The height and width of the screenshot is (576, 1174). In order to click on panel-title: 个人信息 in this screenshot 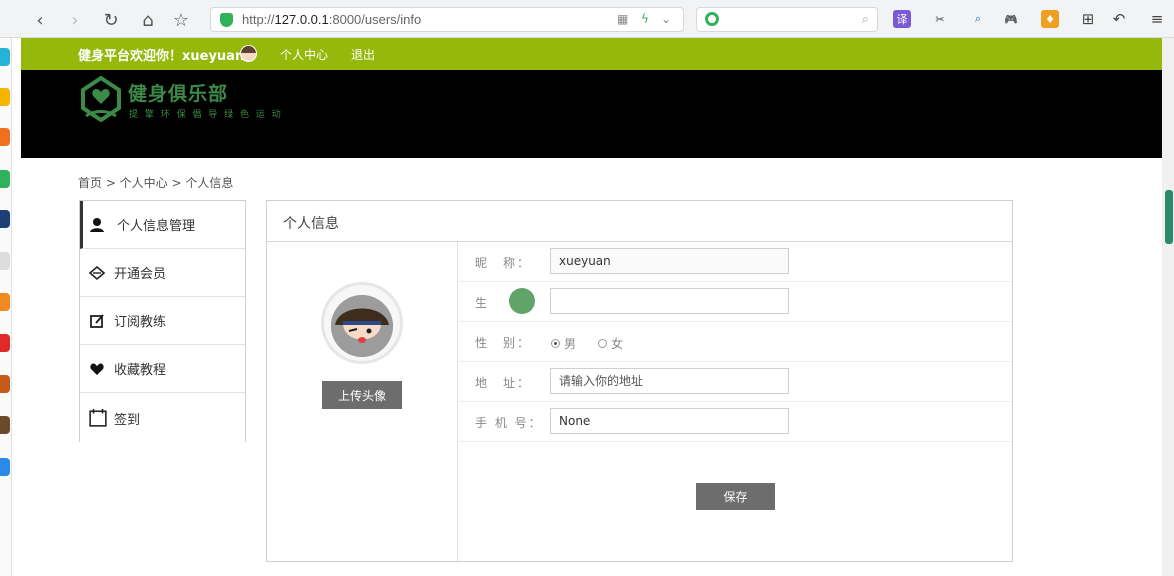, I will do `click(311, 224)`.